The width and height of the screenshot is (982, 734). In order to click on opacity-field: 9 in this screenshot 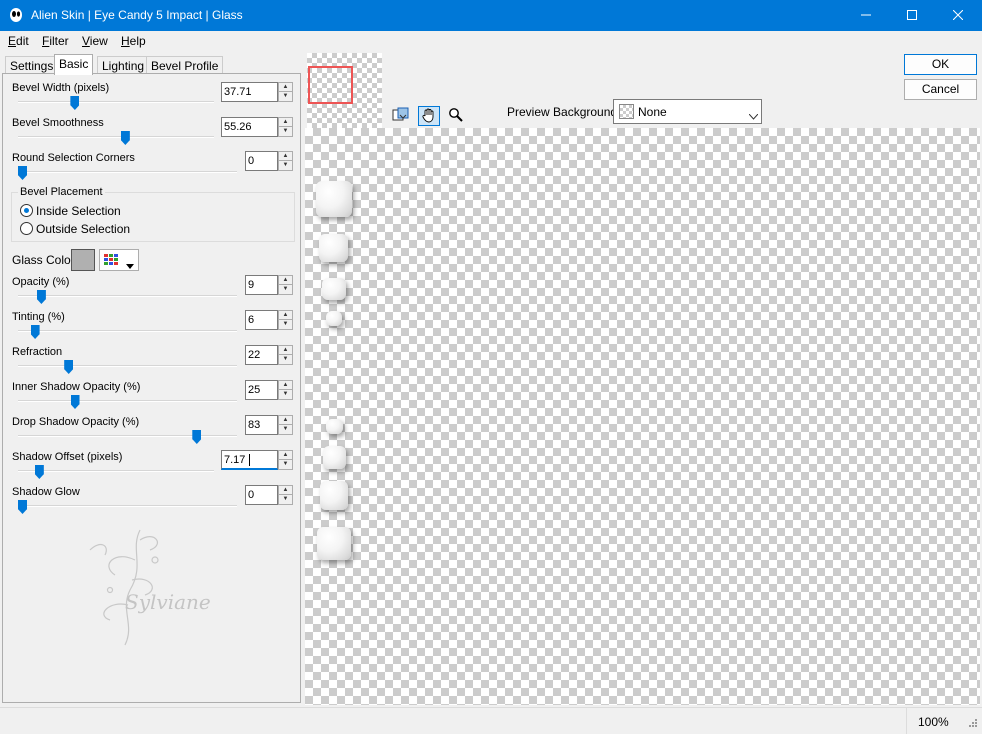, I will do `click(261, 285)`.